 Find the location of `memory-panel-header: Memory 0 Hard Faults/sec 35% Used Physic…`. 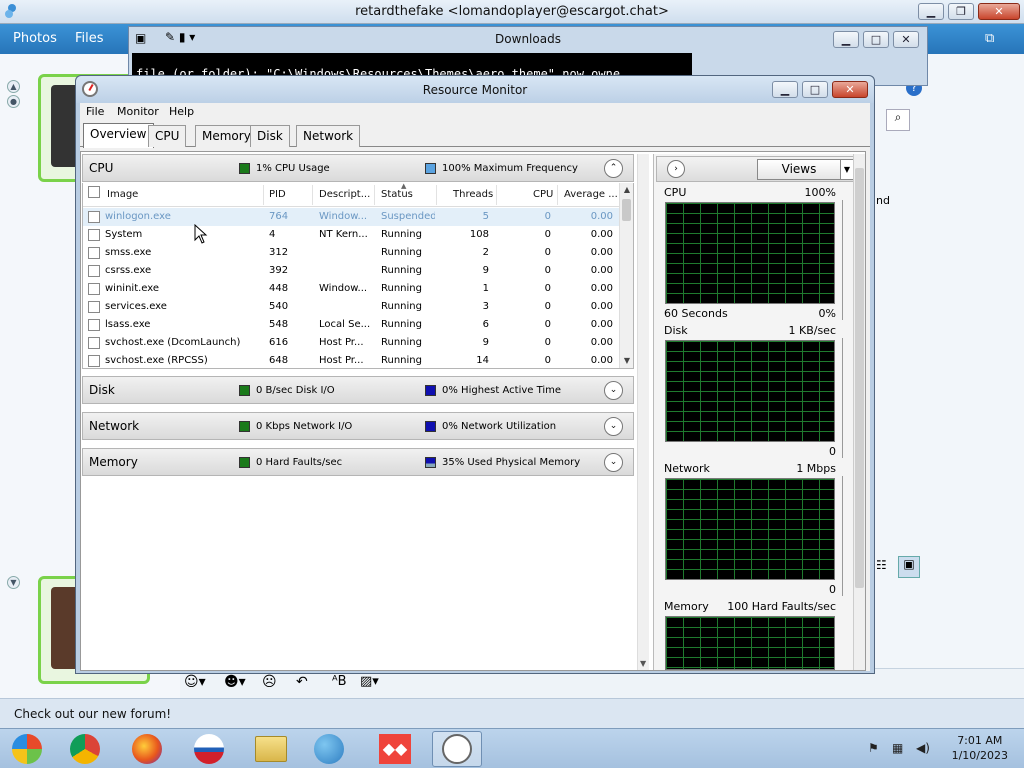

memory-panel-header: Memory 0 Hard Faults/sec 35% Used Physic… is located at coordinates (358, 462).